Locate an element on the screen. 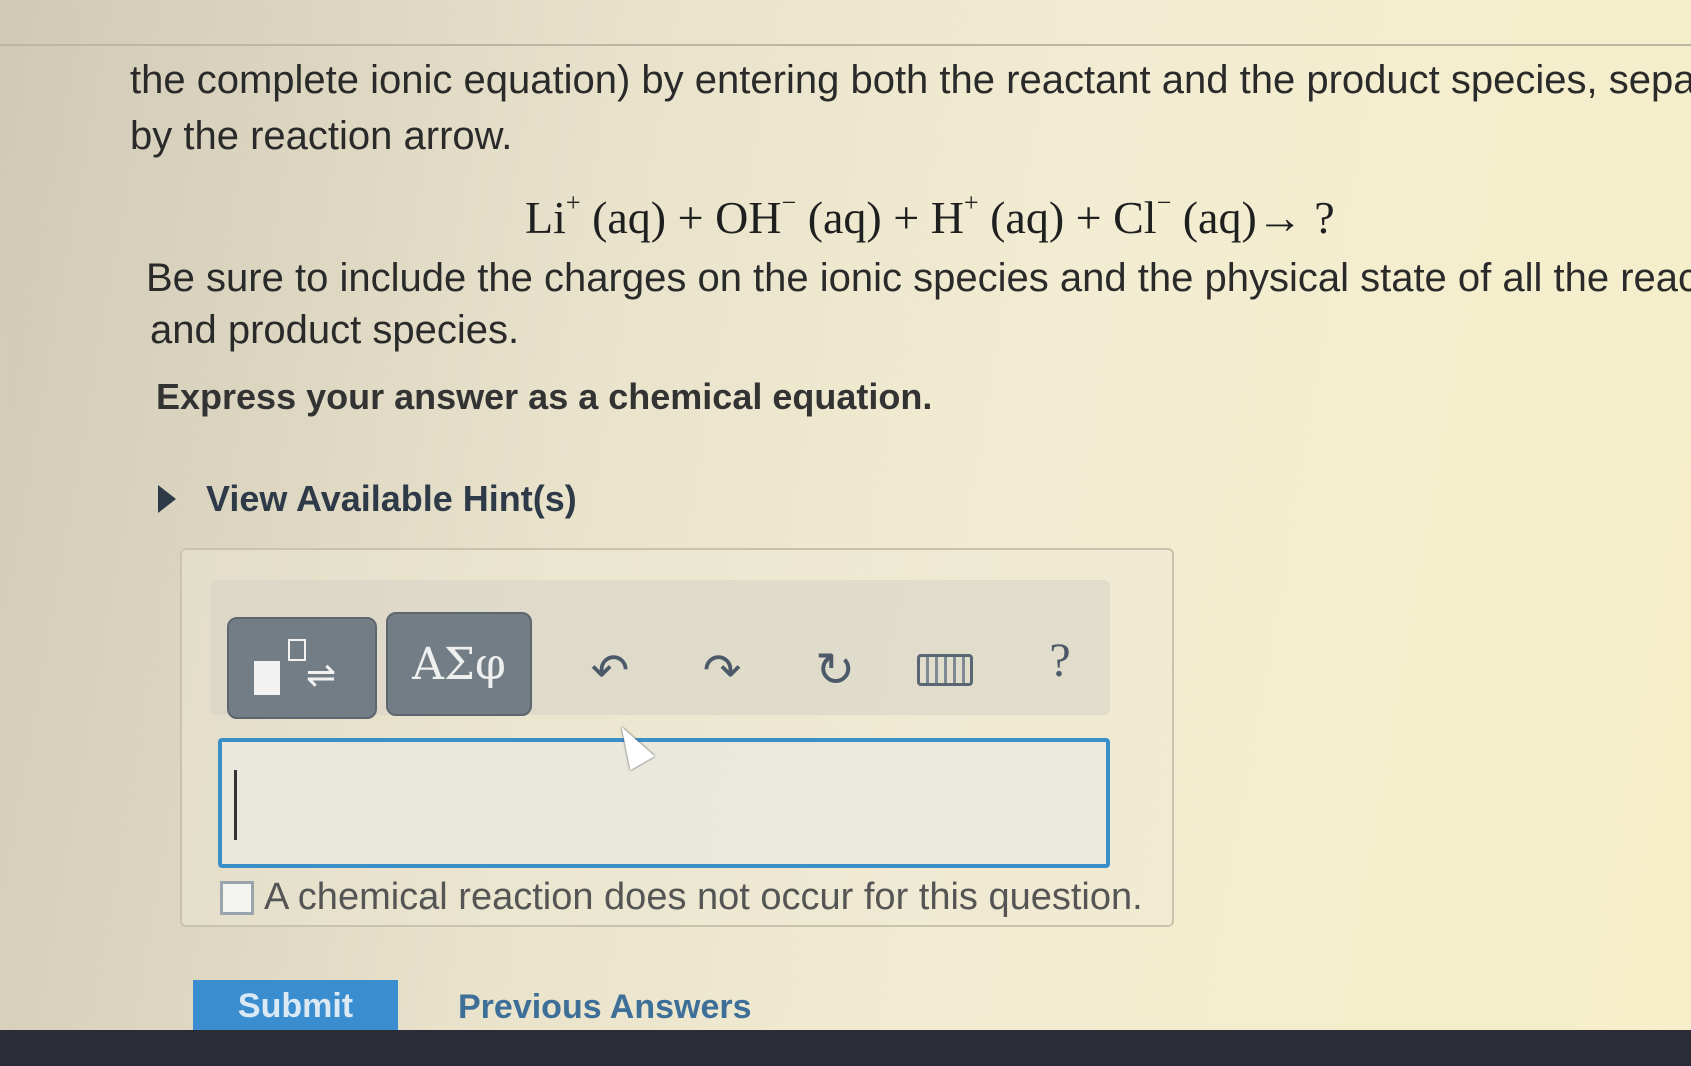 This screenshot has width=1691, height=1066. greek-symbols-button: ΑΣφ is located at coordinates (459, 664).